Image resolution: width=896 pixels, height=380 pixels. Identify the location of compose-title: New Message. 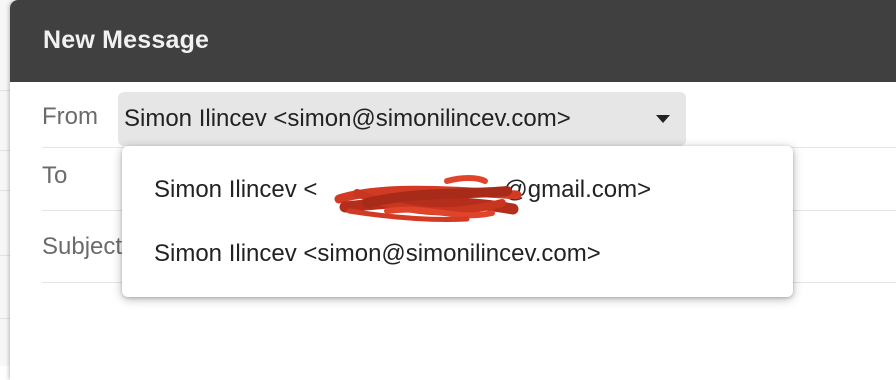
(126, 40).